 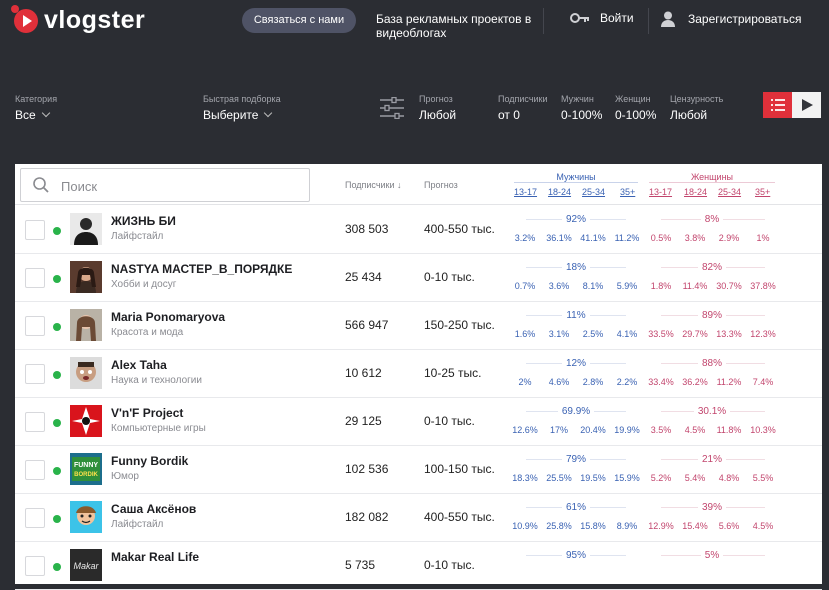 I want to click on subscribers-value: 5 735, so click(x=360, y=565).